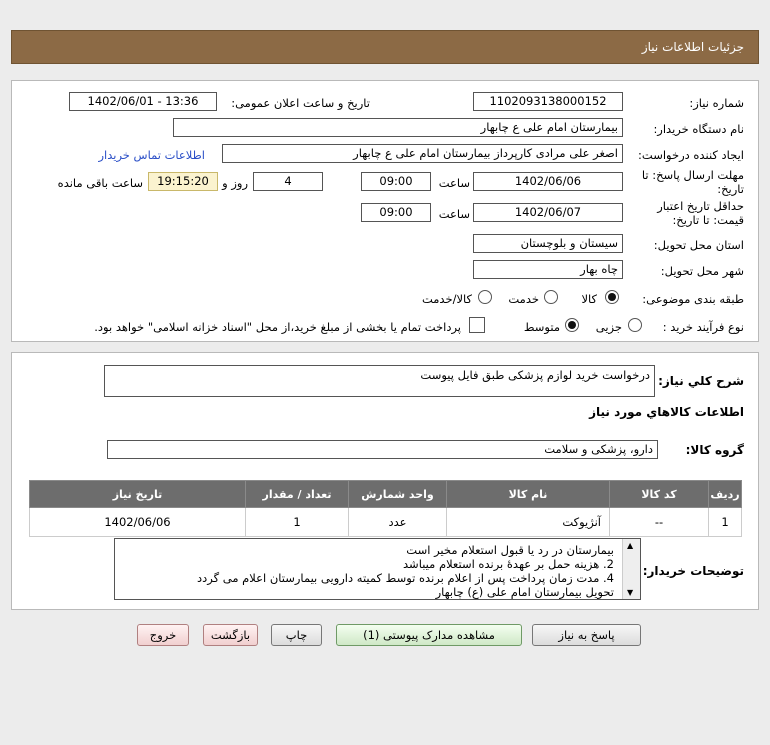  Describe the element at coordinates (548, 212) in the screenshot. I see `validity-date-field: 1402/06/07` at that location.